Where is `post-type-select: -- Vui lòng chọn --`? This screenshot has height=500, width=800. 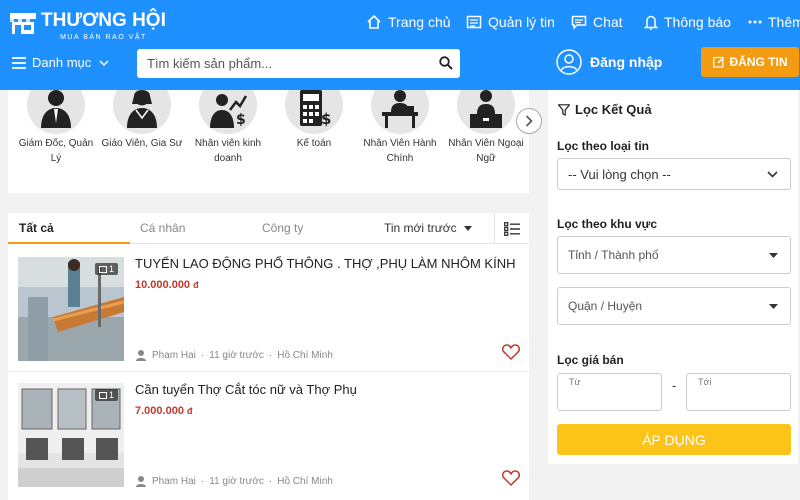 post-type-select: -- Vui lòng chọn -- is located at coordinates (674, 174).